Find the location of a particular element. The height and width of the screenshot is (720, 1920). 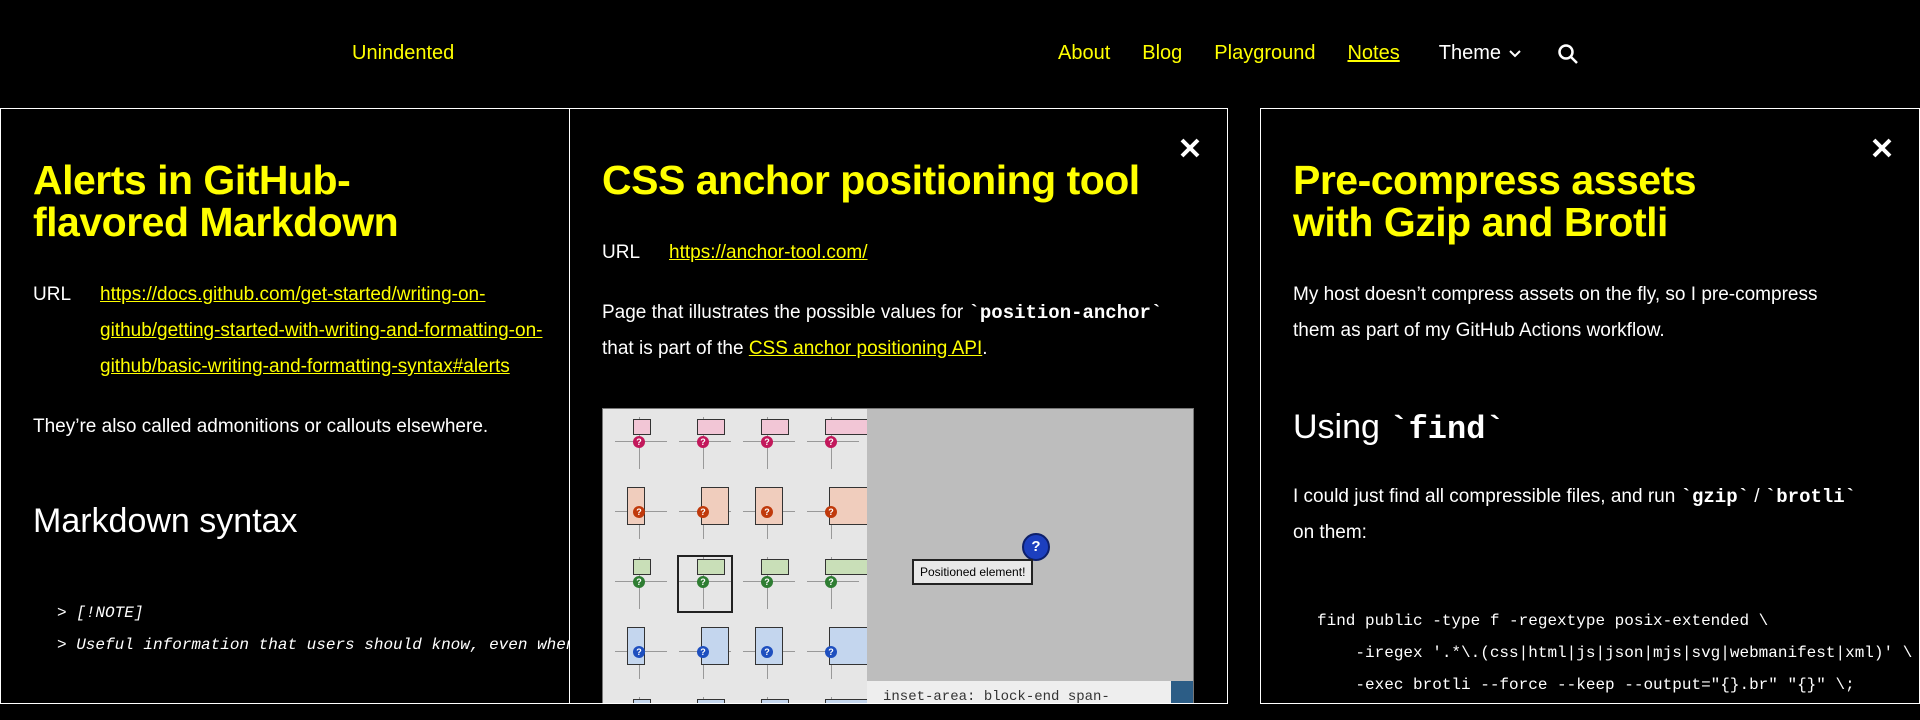

para-text: that is part of the is located at coordinates (675, 348).